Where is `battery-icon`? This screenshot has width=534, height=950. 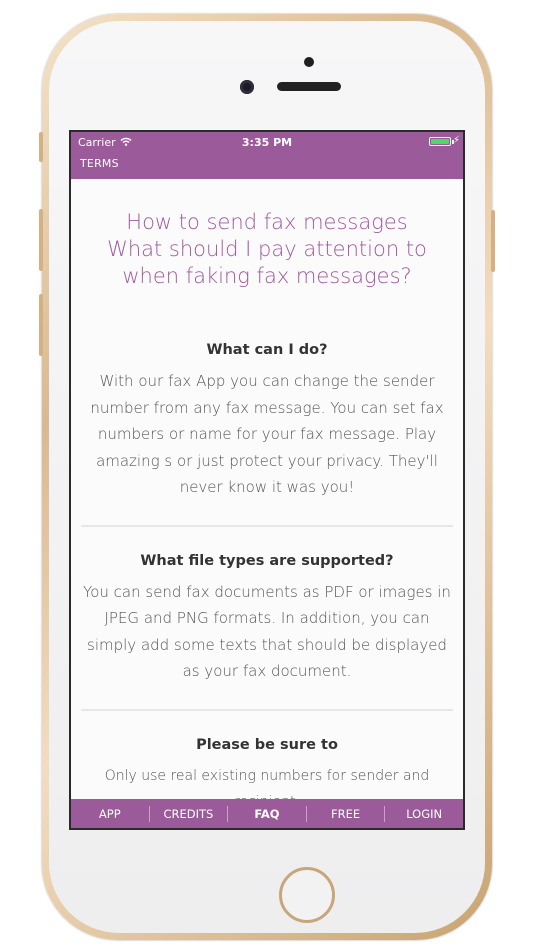
battery-icon is located at coordinates (440, 141).